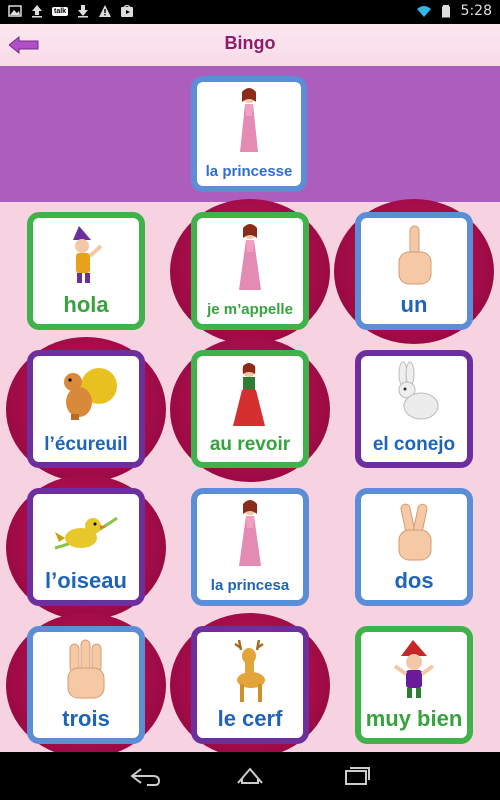  Describe the element at coordinates (86, 395) in the screenshot. I see `squirrel-icon` at that location.